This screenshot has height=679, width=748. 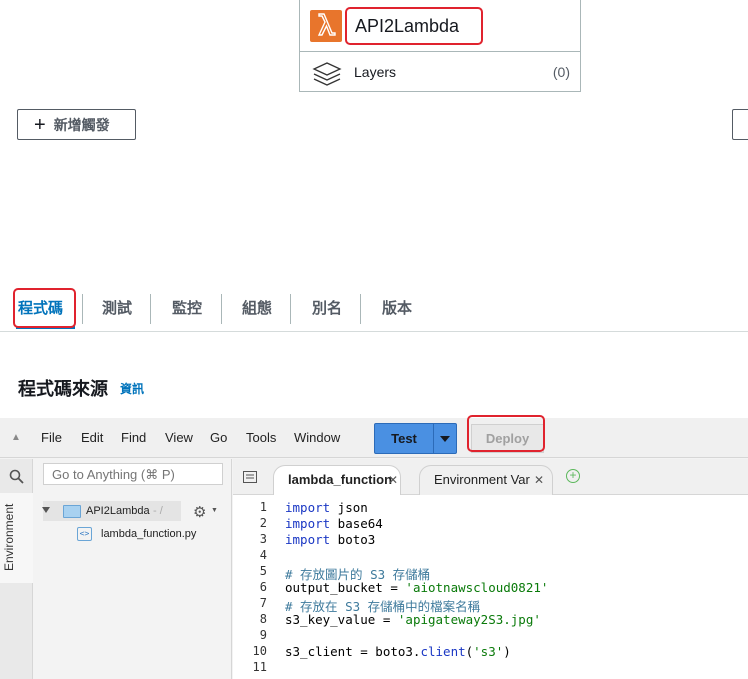 What do you see at coordinates (398, 651) in the screenshot?
I see `code-line: s3_client = boto3.client('s3')` at bounding box center [398, 651].